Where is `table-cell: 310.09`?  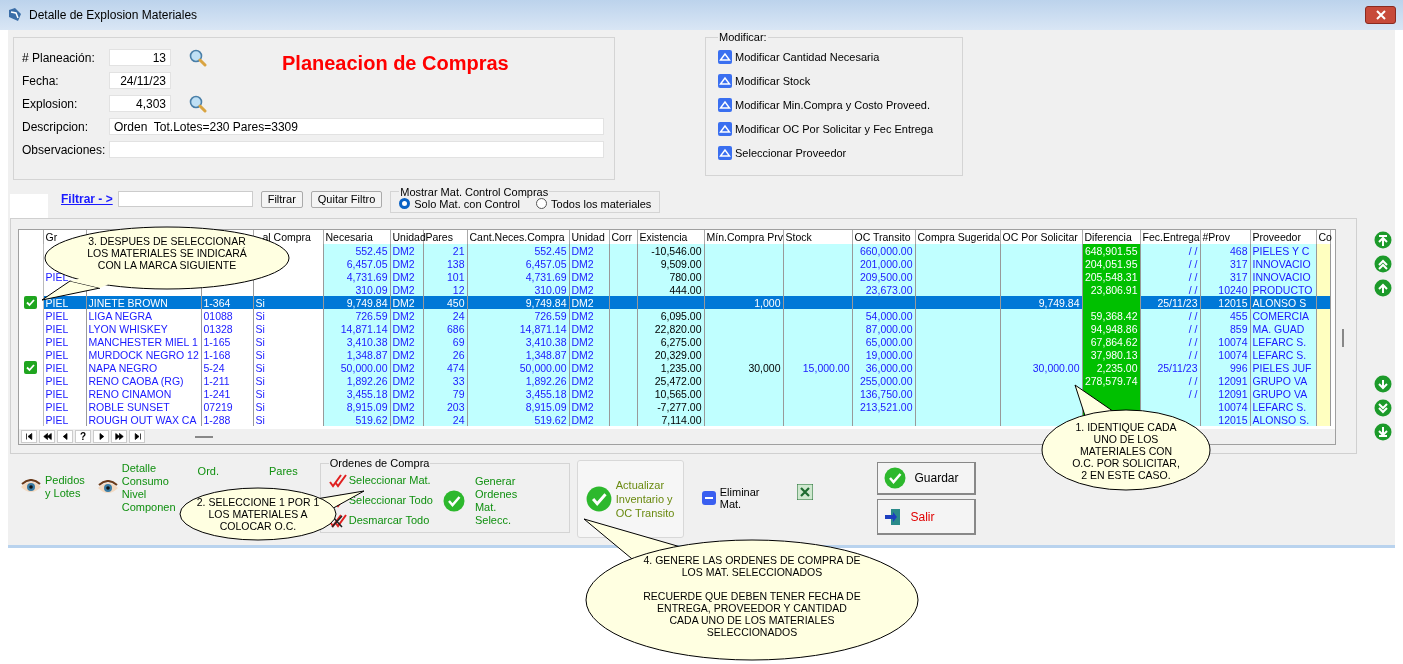 table-cell: 310.09 is located at coordinates (371, 289).